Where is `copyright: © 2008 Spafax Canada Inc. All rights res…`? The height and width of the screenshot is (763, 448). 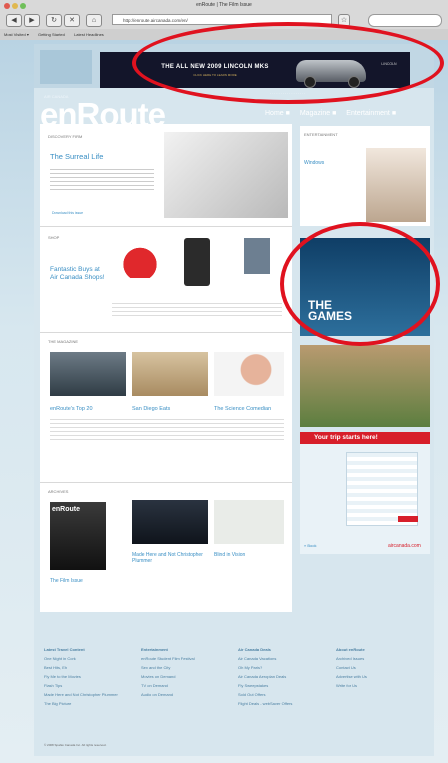 copyright: © 2008 Spafax Canada Inc. All rights res… is located at coordinates (75, 745).